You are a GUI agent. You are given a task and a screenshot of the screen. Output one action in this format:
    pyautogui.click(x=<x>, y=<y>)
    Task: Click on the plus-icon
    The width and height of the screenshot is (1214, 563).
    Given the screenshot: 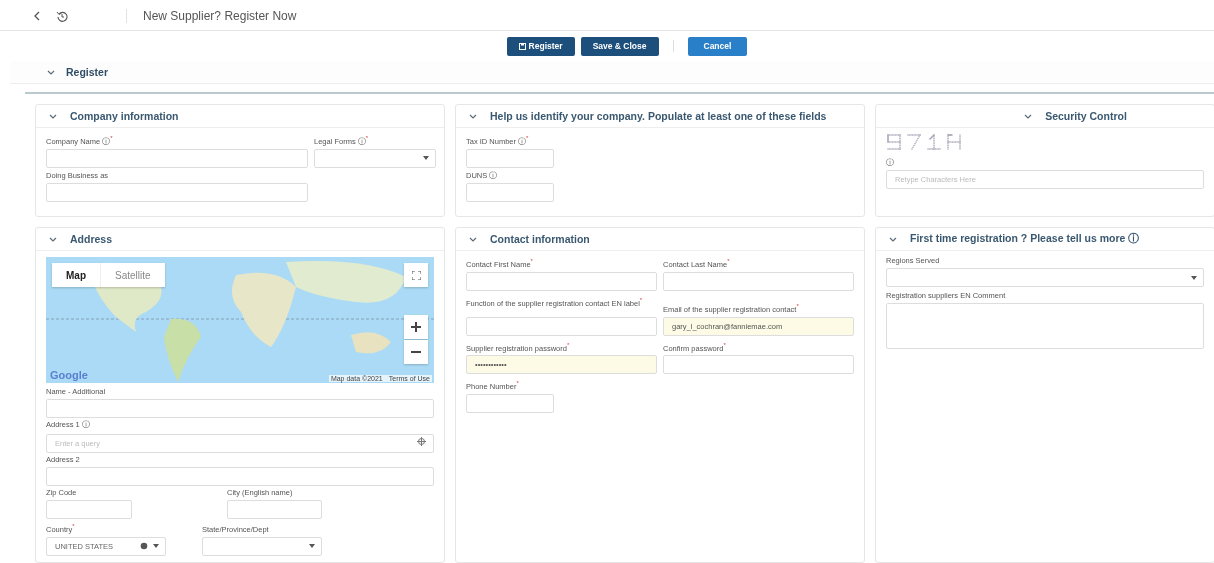 What is the action you would take?
    pyautogui.click(x=416, y=327)
    